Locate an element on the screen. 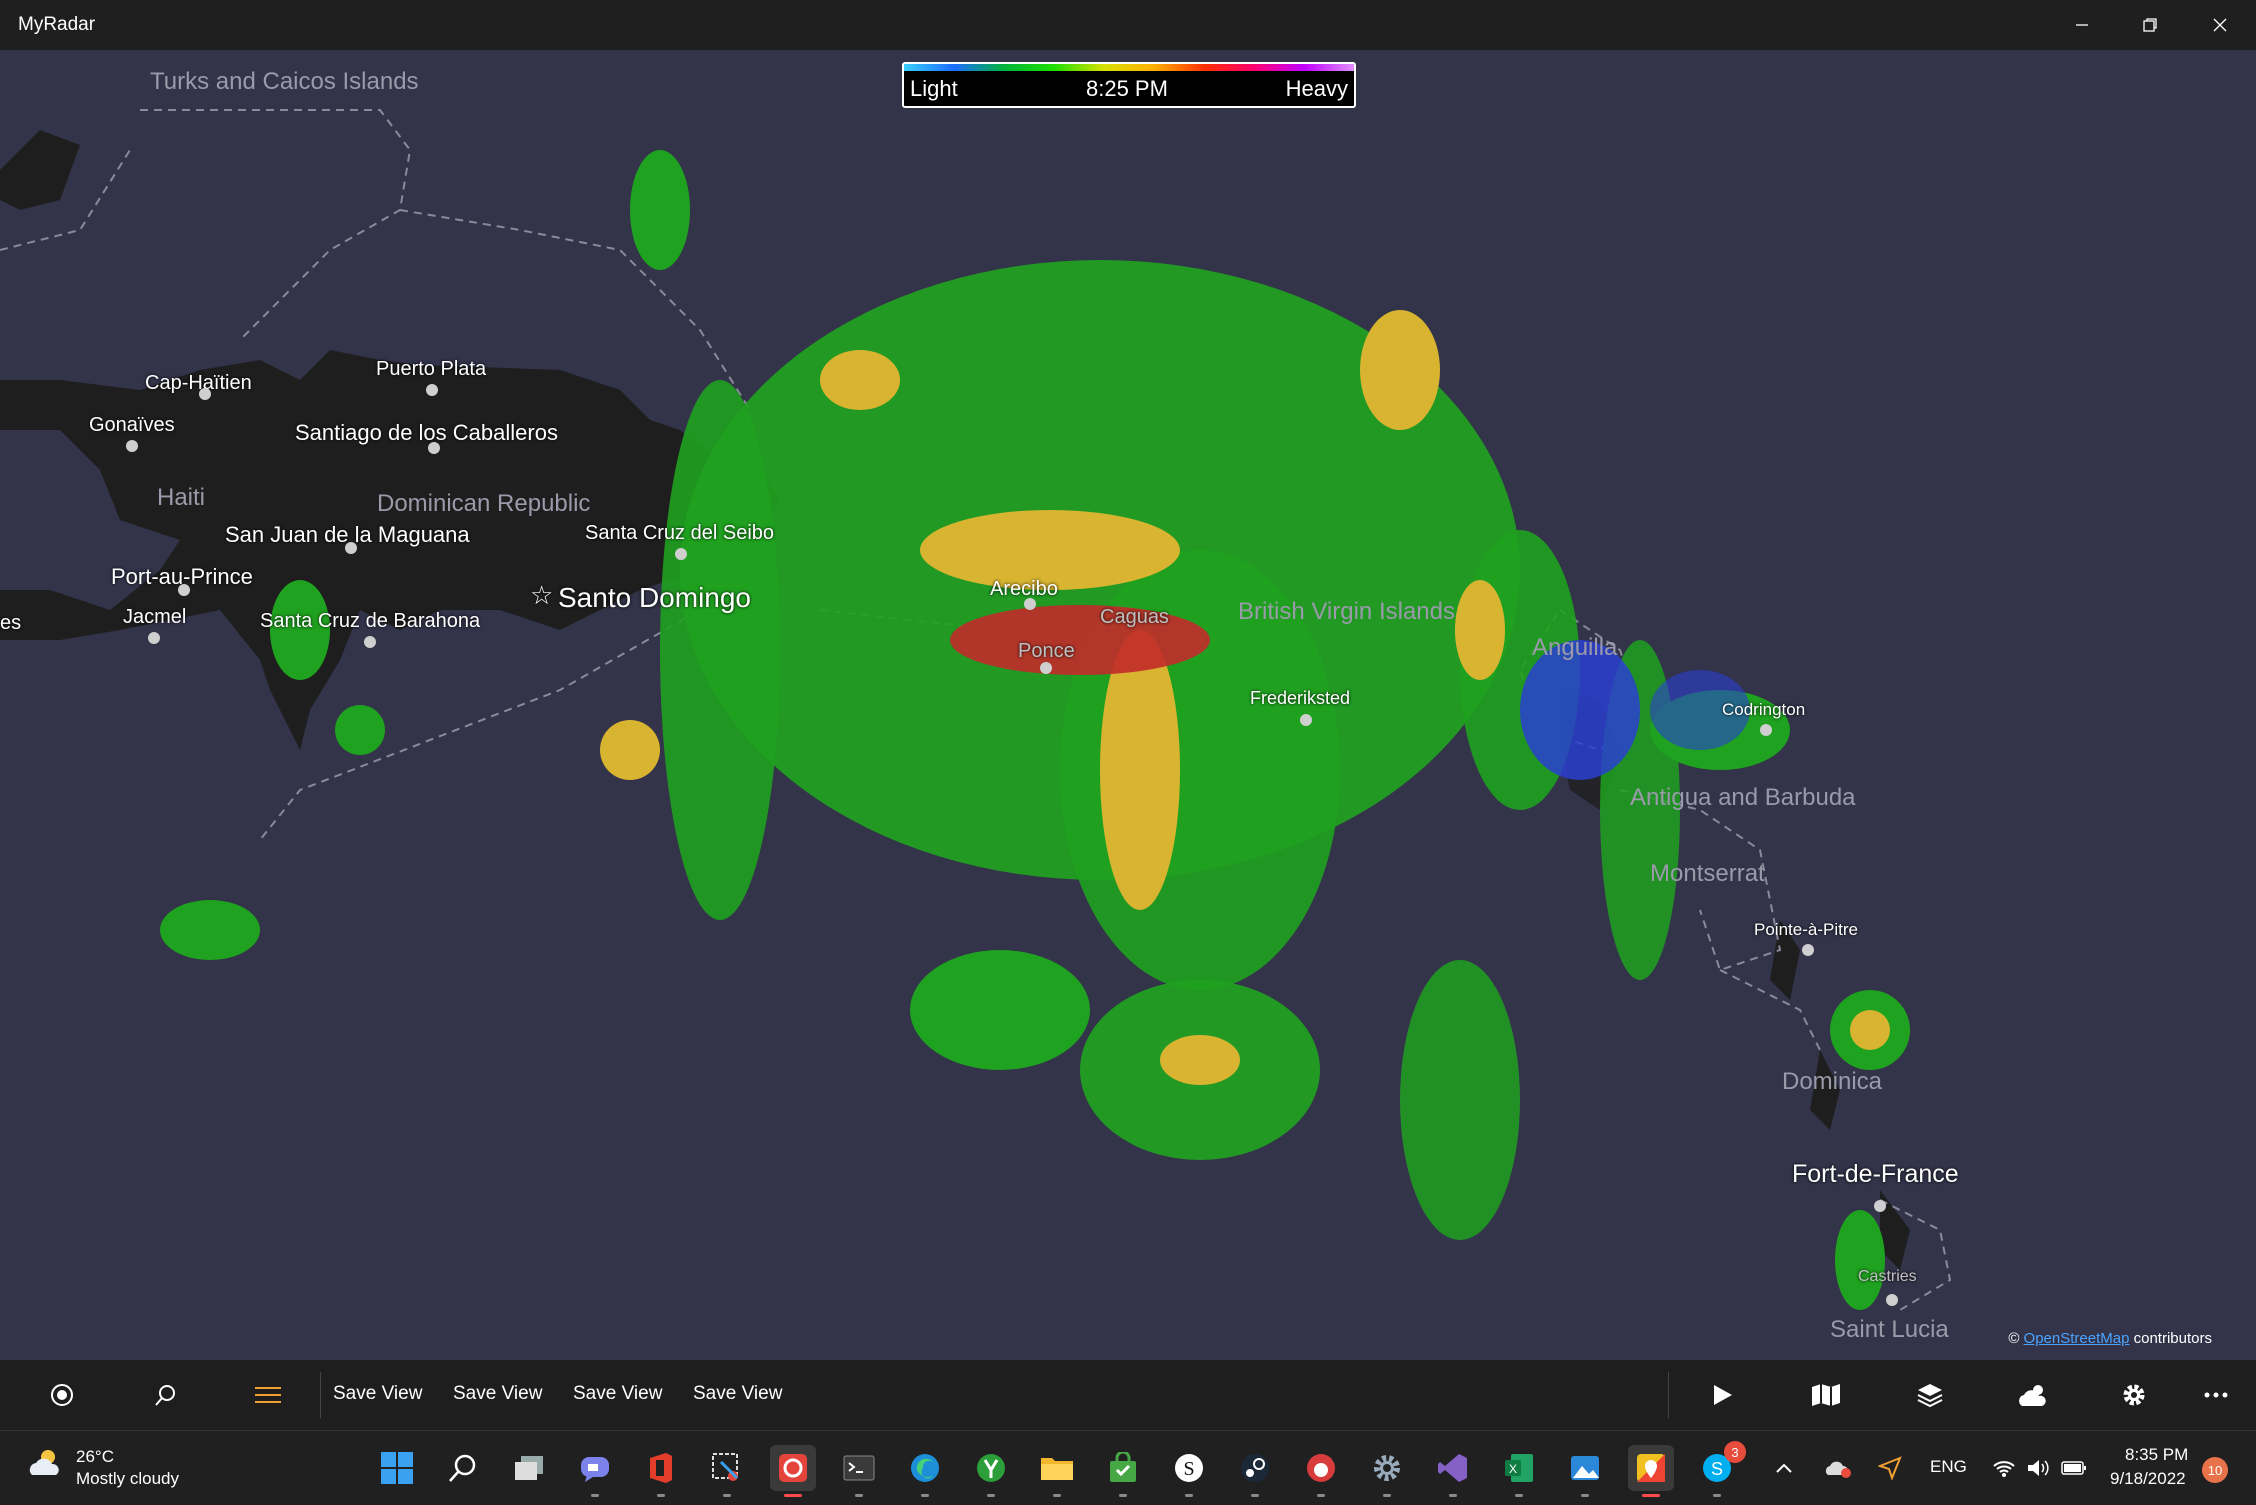 The width and height of the screenshot is (2256, 1505). visual-studio-button is located at coordinates (1453, 1471).